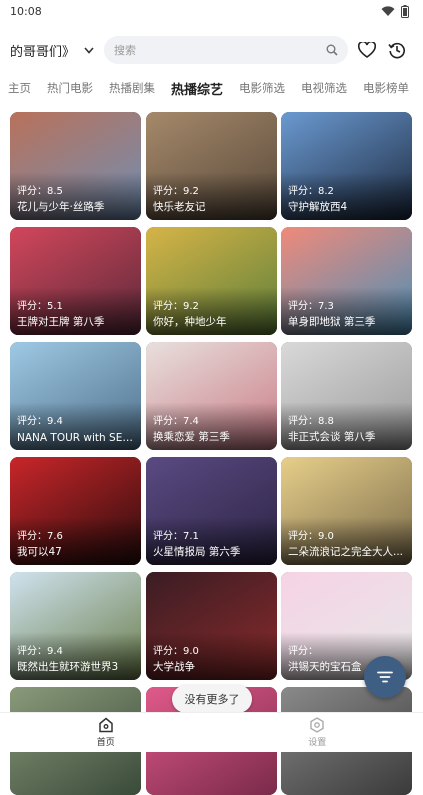 The image size is (423, 795). I want to click on show-card: 评分：9.4 既然出生就环游世界3, so click(75, 626).